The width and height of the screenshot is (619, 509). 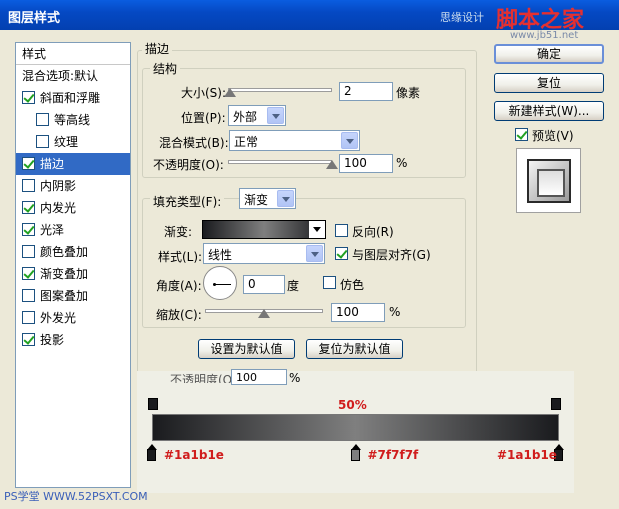 What do you see at coordinates (204, 93) in the screenshot?
I see `size-label: 大小(S):` at bounding box center [204, 93].